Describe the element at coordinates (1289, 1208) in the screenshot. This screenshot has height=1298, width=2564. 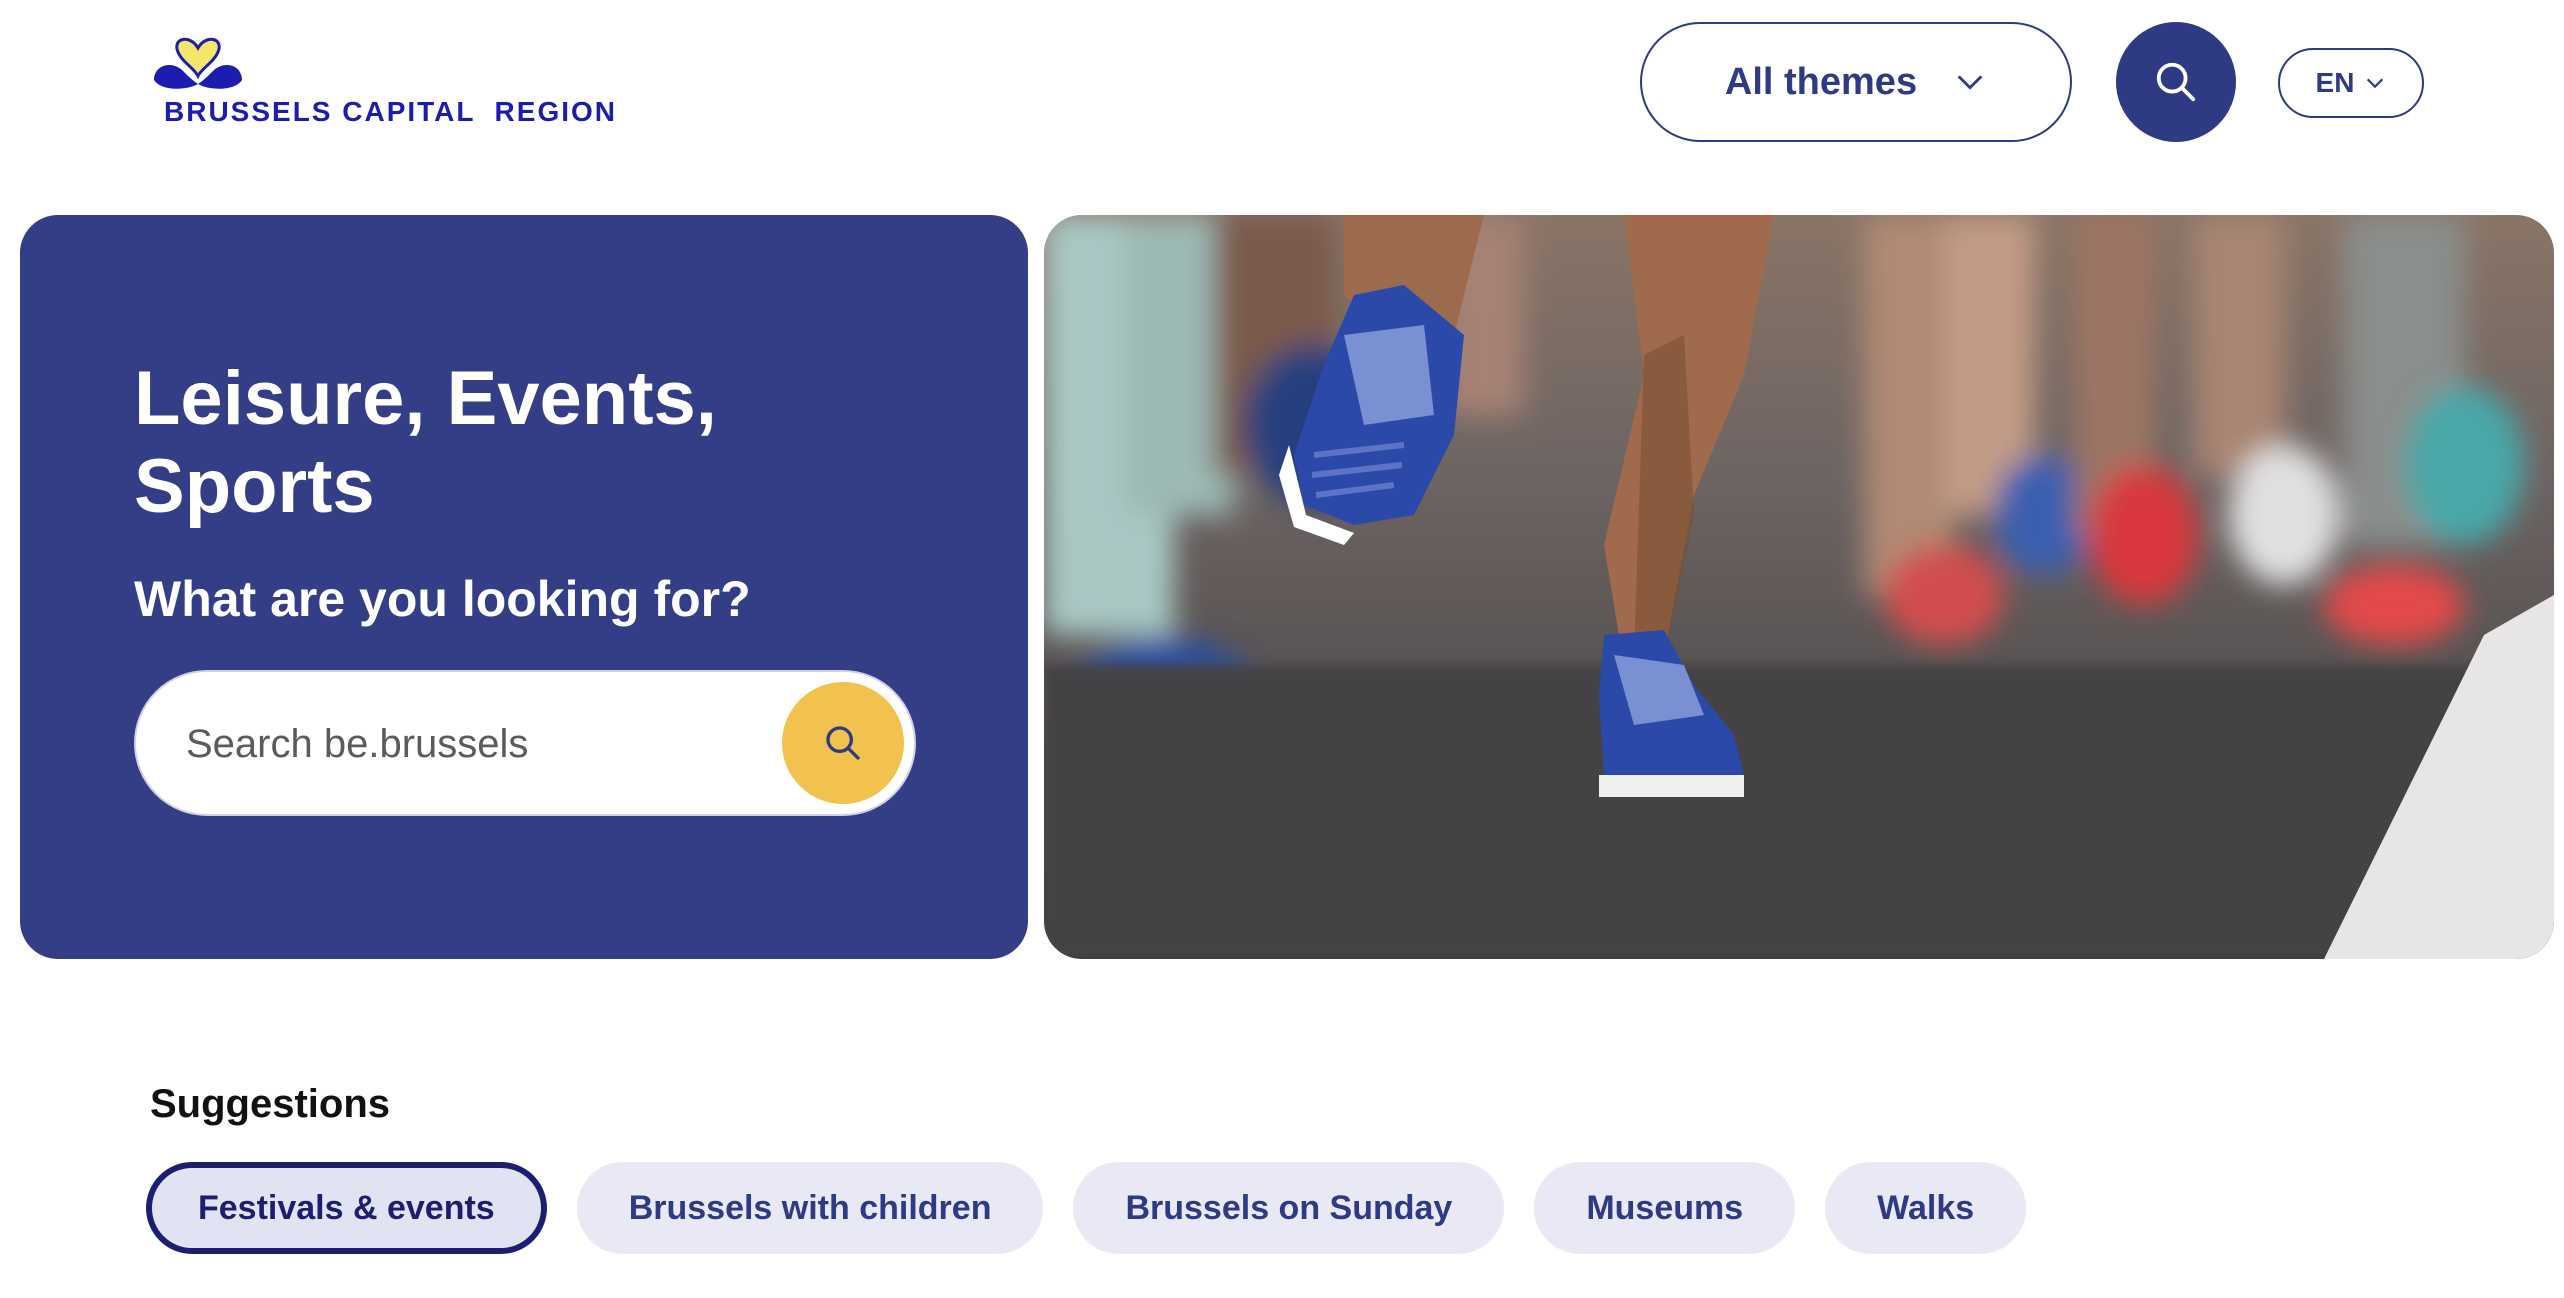
I see `chip-brussels-on-sunday: Brussels on Sunday` at that location.